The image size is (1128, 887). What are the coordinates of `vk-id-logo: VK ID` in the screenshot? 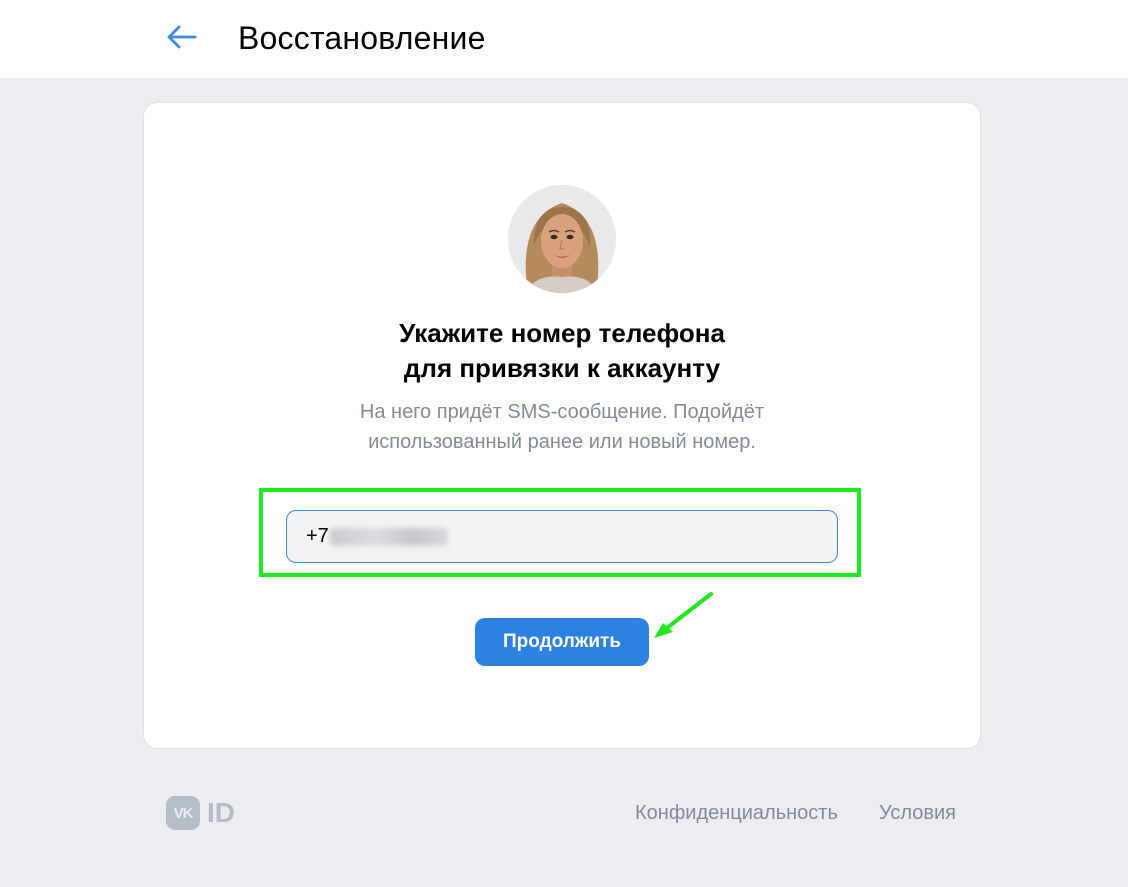 It's located at (200, 813).